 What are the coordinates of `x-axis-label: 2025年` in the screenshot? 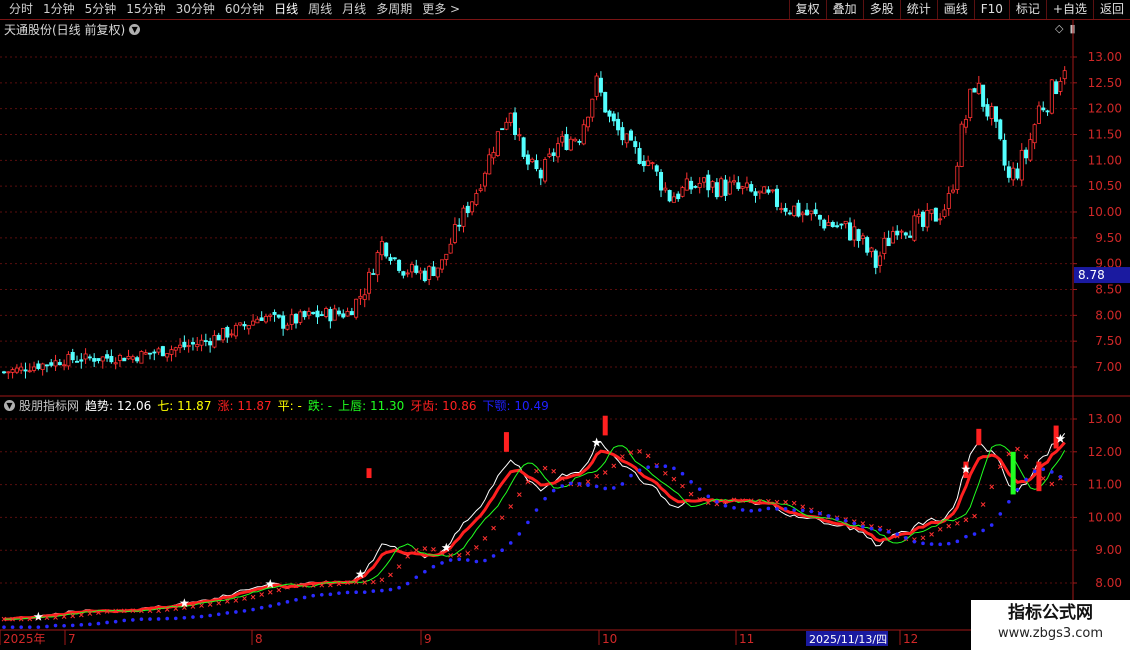 It's located at (24, 639).